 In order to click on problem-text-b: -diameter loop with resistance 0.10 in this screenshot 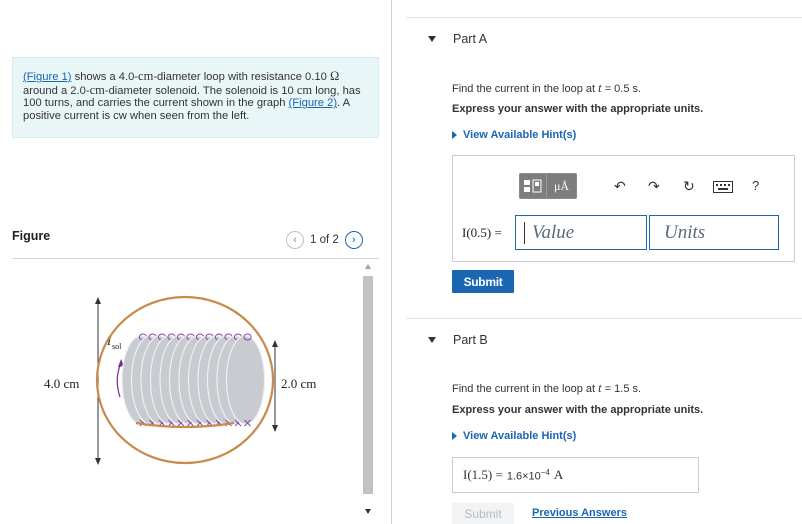, I will do `click(241, 77)`.